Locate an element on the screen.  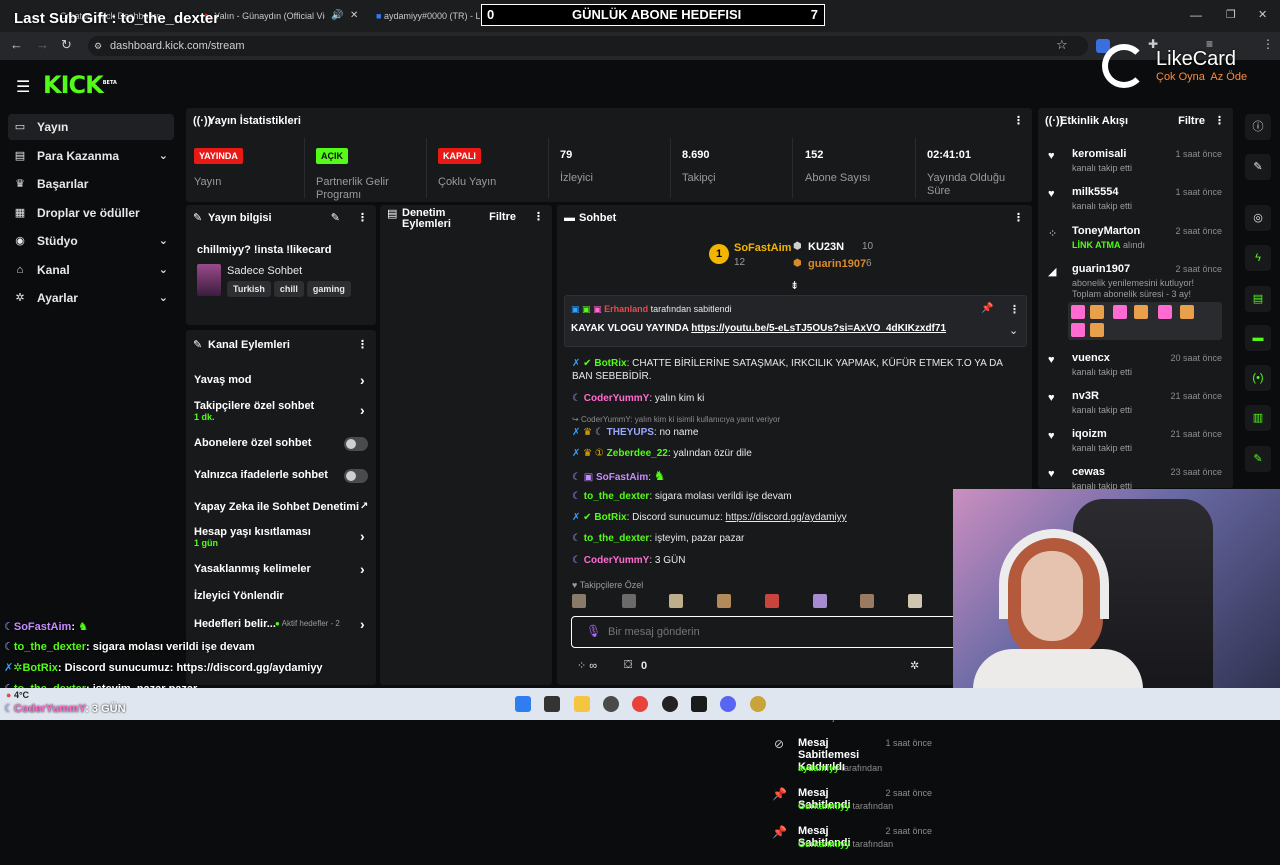
microphone-icon: 🎙 is located at coordinates (593, 631).